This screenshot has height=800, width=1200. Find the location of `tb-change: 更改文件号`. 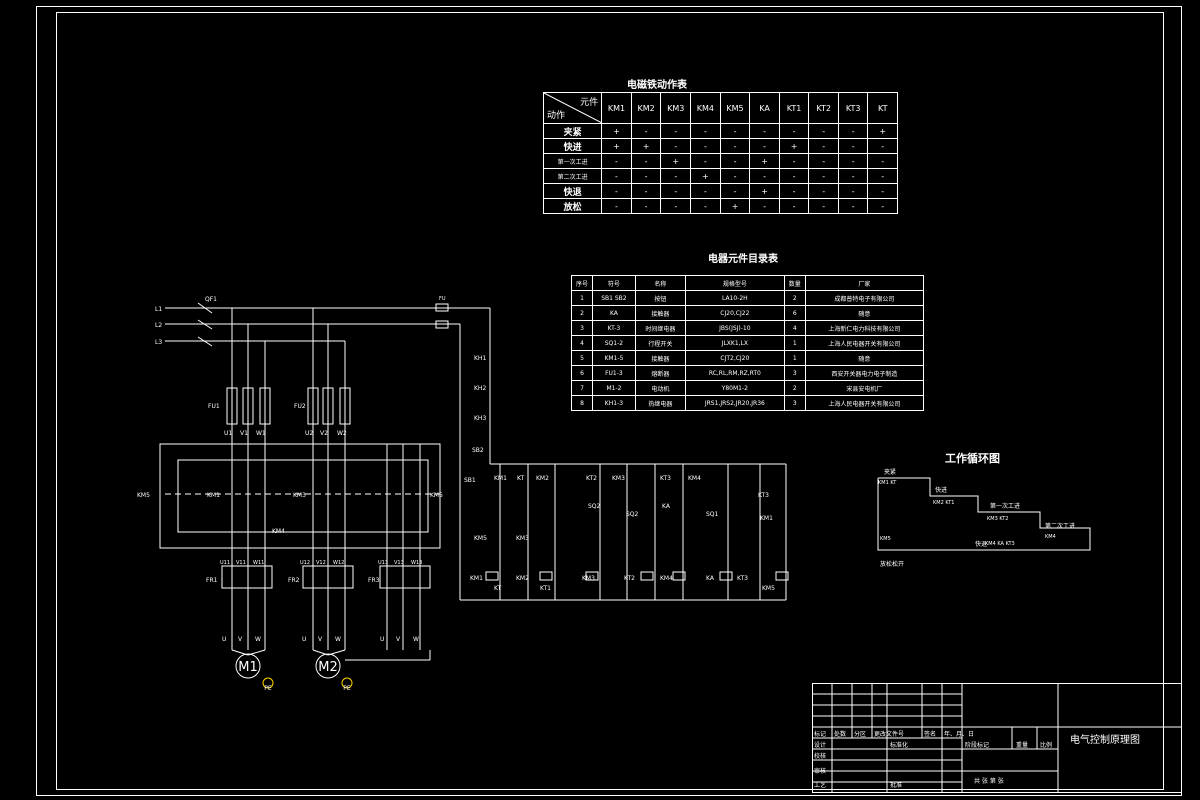

tb-change: 更改文件号 is located at coordinates (889, 734).